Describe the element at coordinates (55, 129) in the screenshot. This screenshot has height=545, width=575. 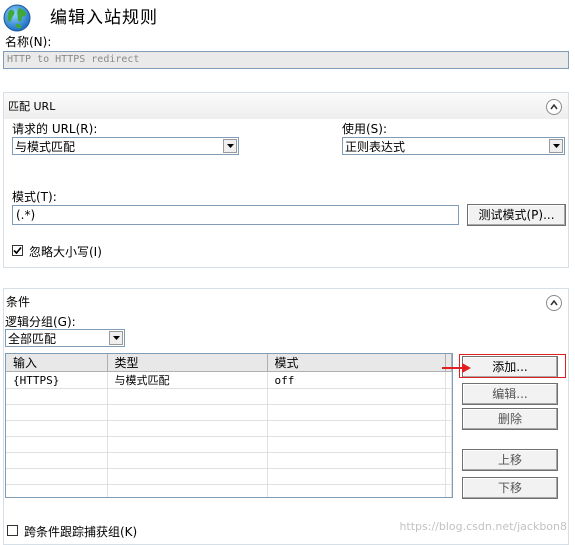
I see `requested-url-label: 请求的 URL(R):` at that location.